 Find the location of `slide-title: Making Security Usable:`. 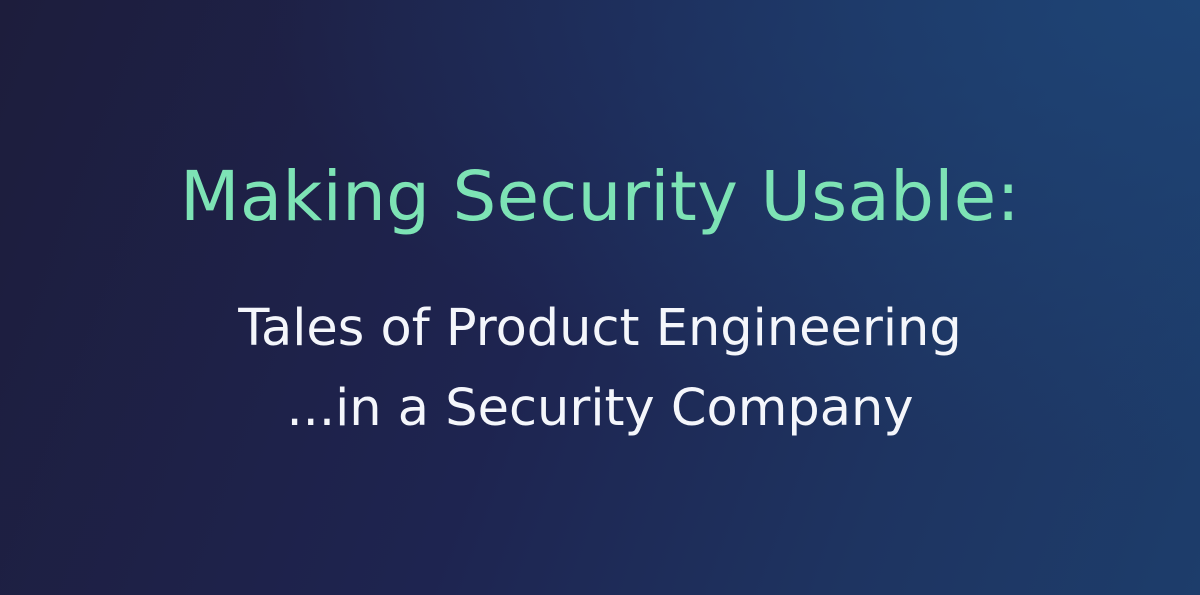

slide-title: Making Security Usable: is located at coordinates (600, 197).